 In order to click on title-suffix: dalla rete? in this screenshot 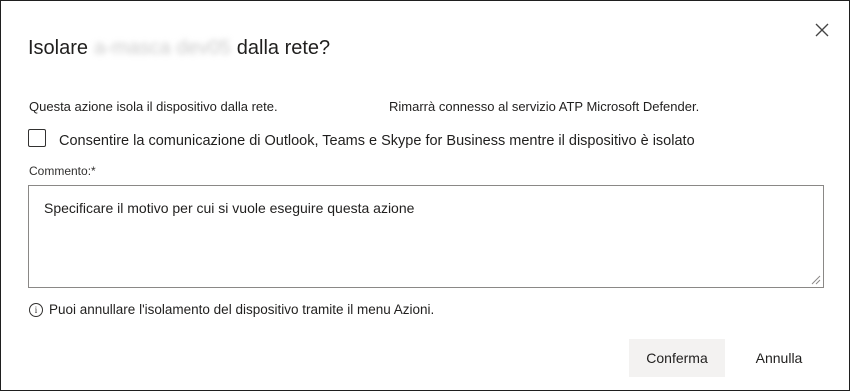, I will do `click(283, 48)`.